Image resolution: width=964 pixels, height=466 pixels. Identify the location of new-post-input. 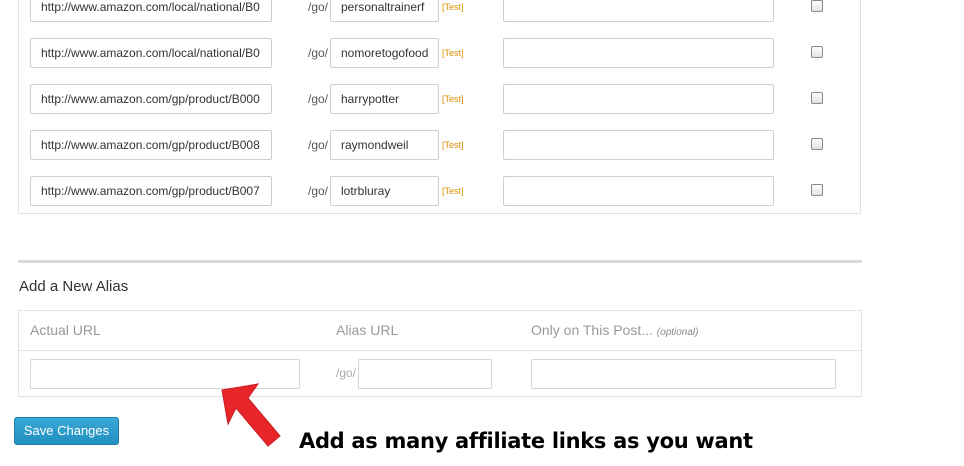
(683, 374).